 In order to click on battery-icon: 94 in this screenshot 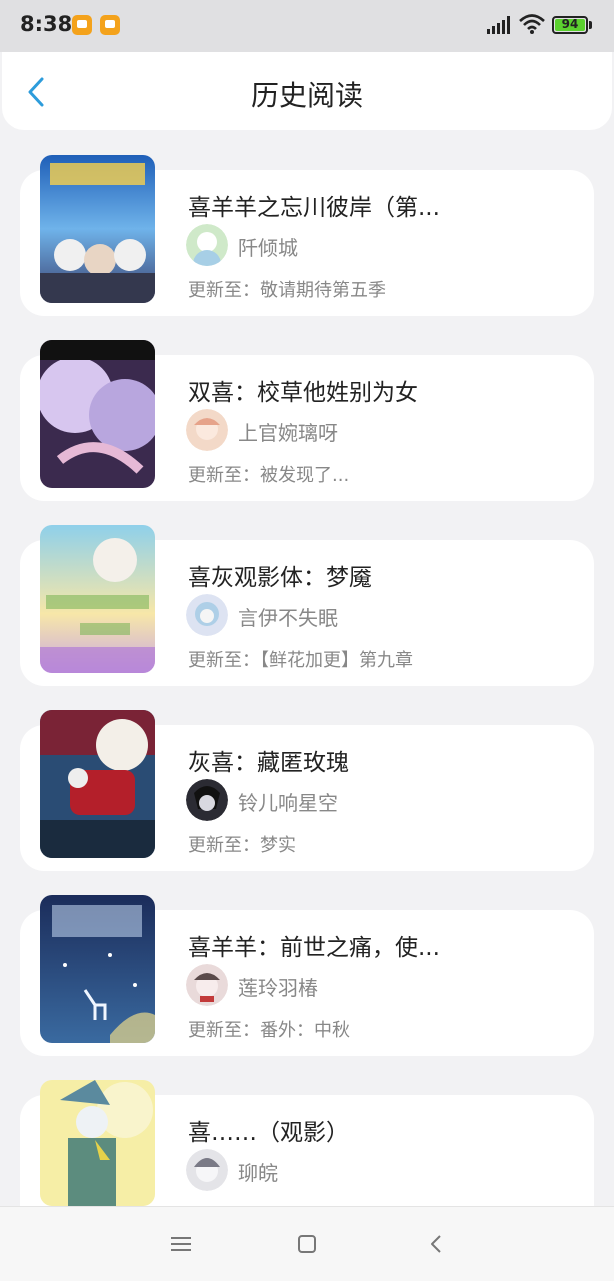, I will do `click(570, 25)`.